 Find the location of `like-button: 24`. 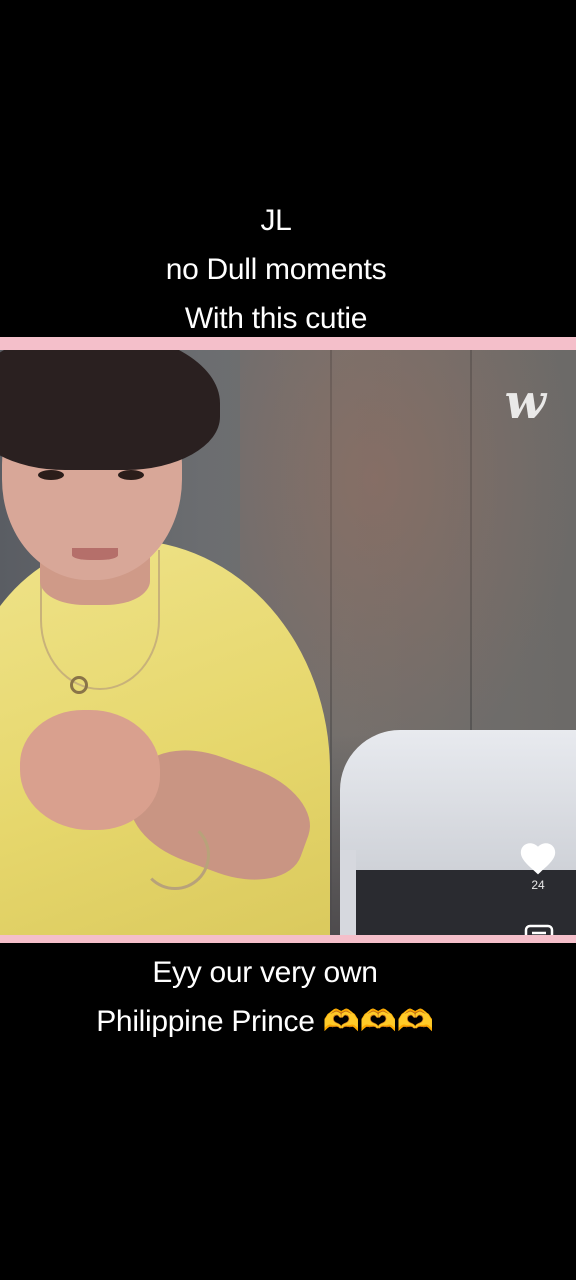

like-button: 24 is located at coordinates (538, 866).